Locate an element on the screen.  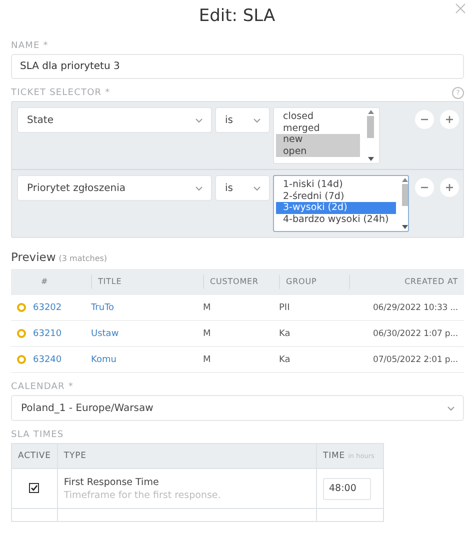
column-header: ACTIVE is located at coordinates (34, 456).